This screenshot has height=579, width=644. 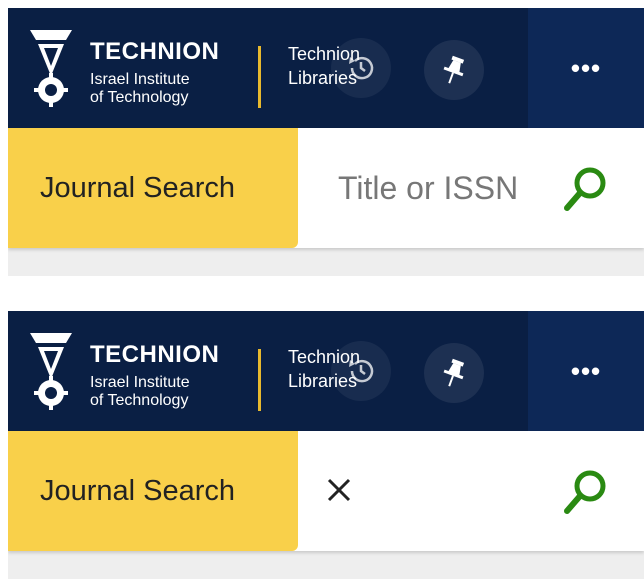 I want to click on search-input, so click(x=428, y=188).